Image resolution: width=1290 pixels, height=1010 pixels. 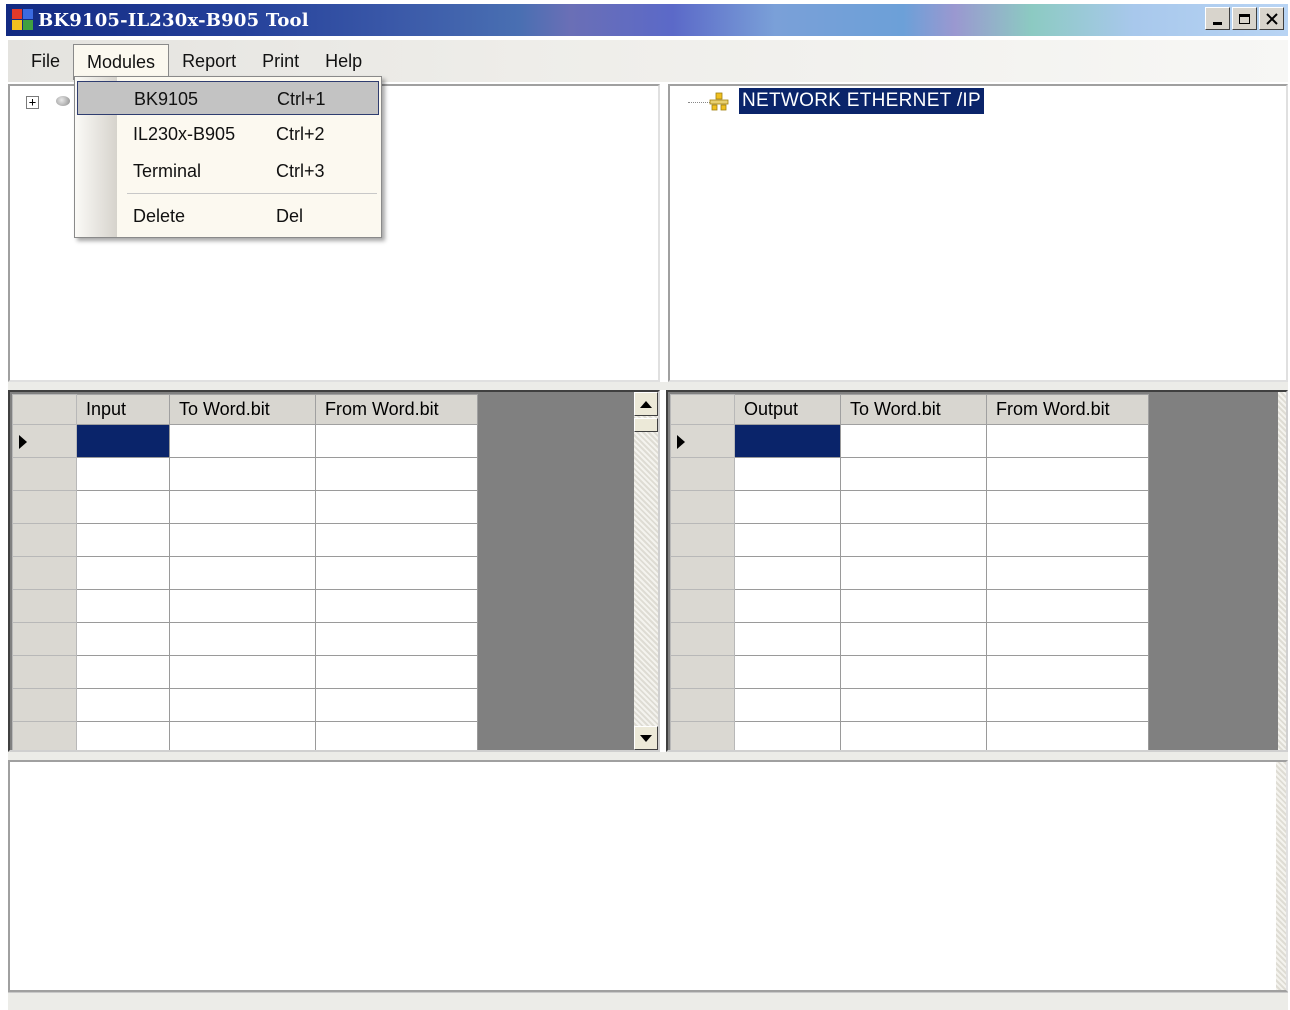 What do you see at coordinates (1271, 18) in the screenshot?
I see `close-button` at bounding box center [1271, 18].